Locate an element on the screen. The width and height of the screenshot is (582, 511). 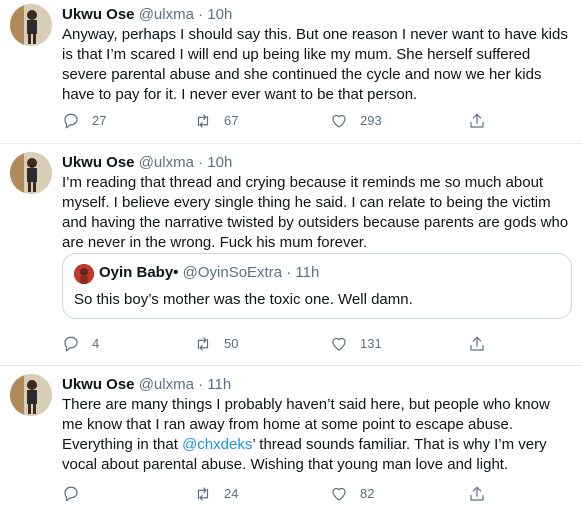
tweet-header: Ukwu Ose @ulxma · 11h is located at coordinates (146, 385).